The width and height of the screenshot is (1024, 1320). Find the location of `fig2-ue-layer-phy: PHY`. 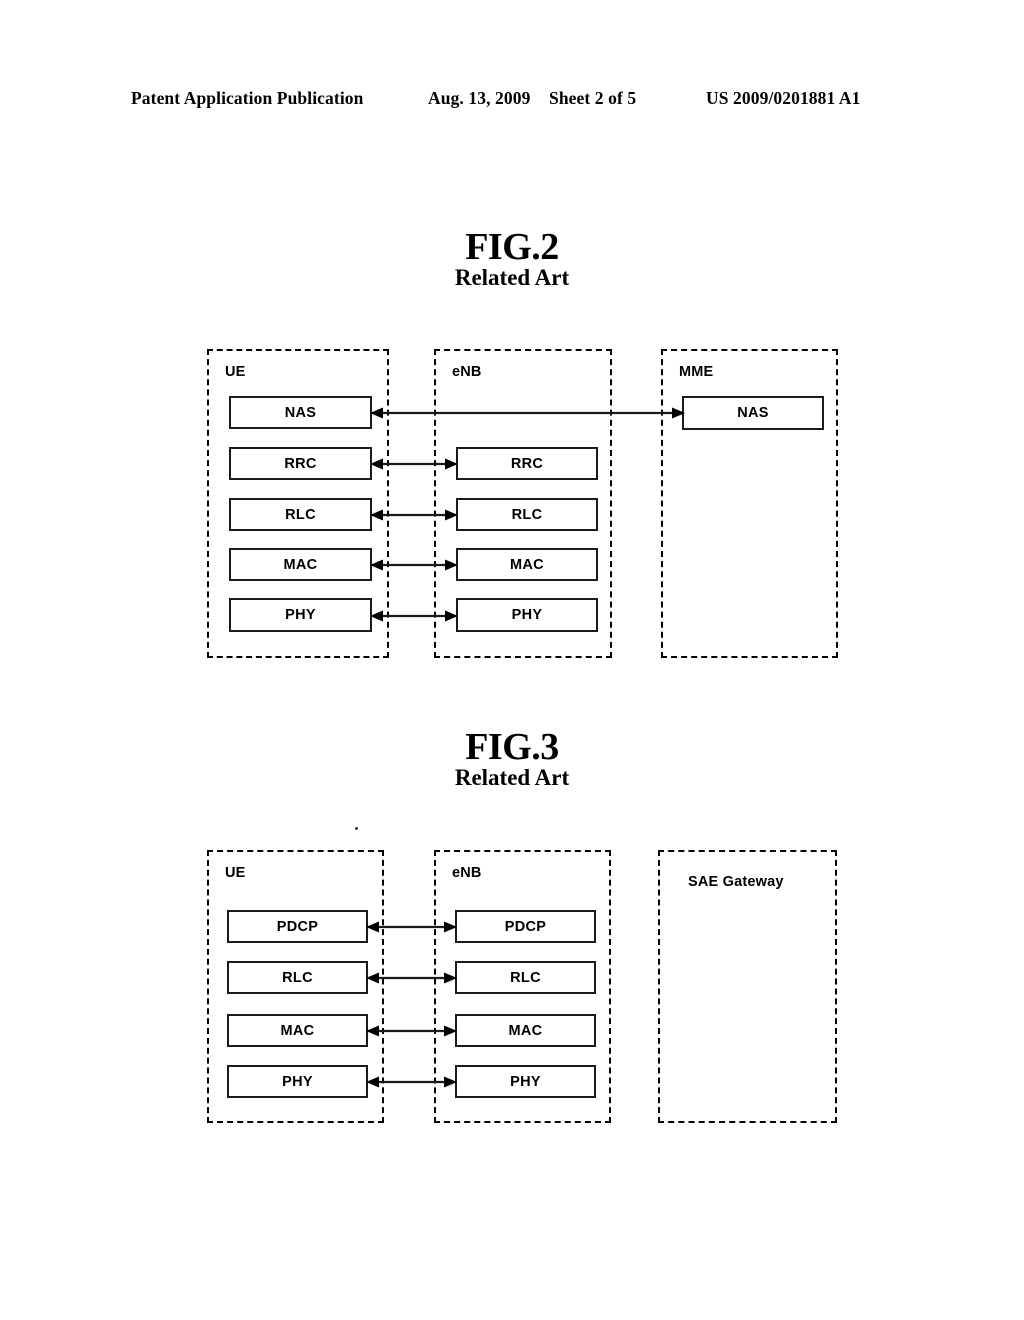

fig2-ue-layer-phy: PHY is located at coordinates (300, 615).